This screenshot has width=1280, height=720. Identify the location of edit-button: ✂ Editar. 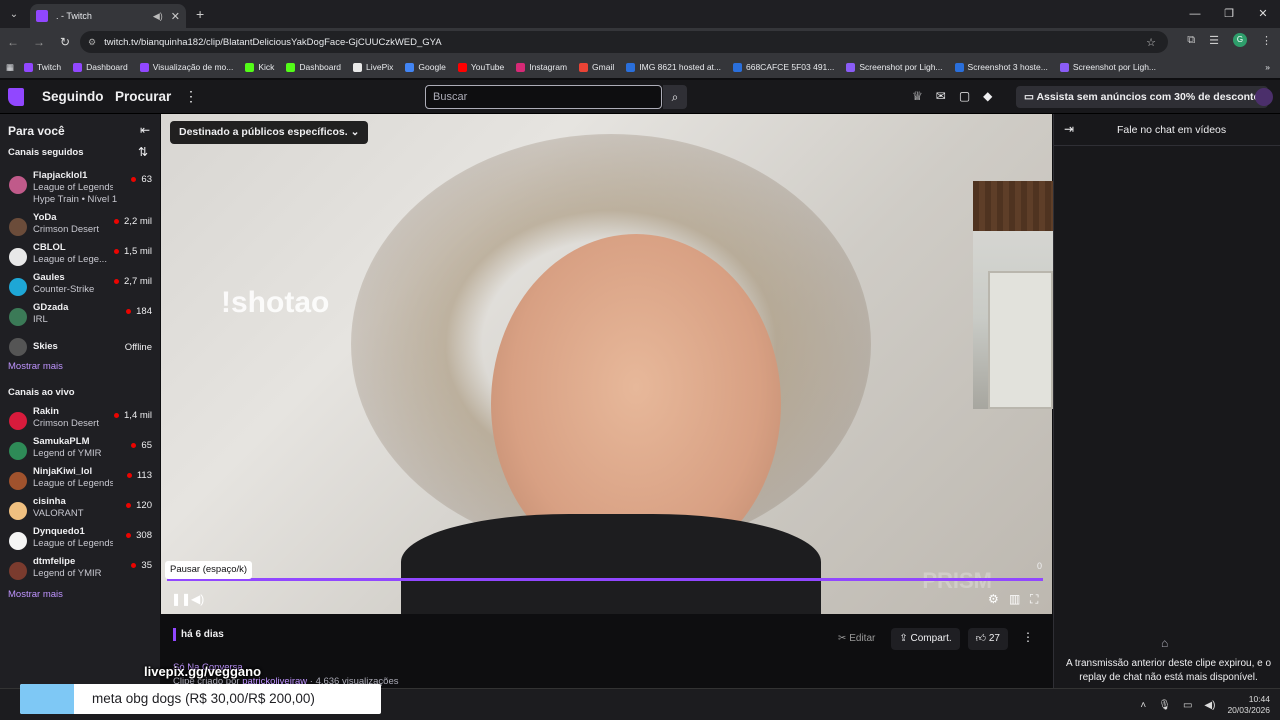
(856, 639).